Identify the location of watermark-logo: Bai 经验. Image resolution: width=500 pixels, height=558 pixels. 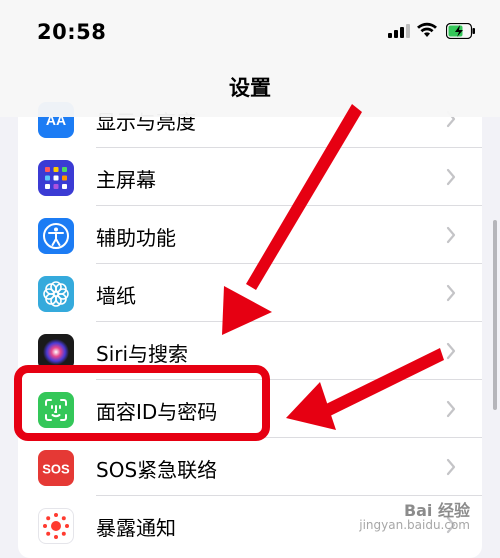
(436, 510).